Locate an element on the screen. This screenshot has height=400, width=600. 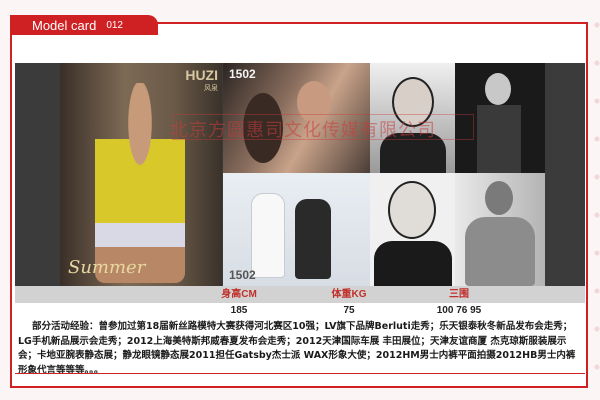
model-figure-suit is located at coordinates (313, 239).